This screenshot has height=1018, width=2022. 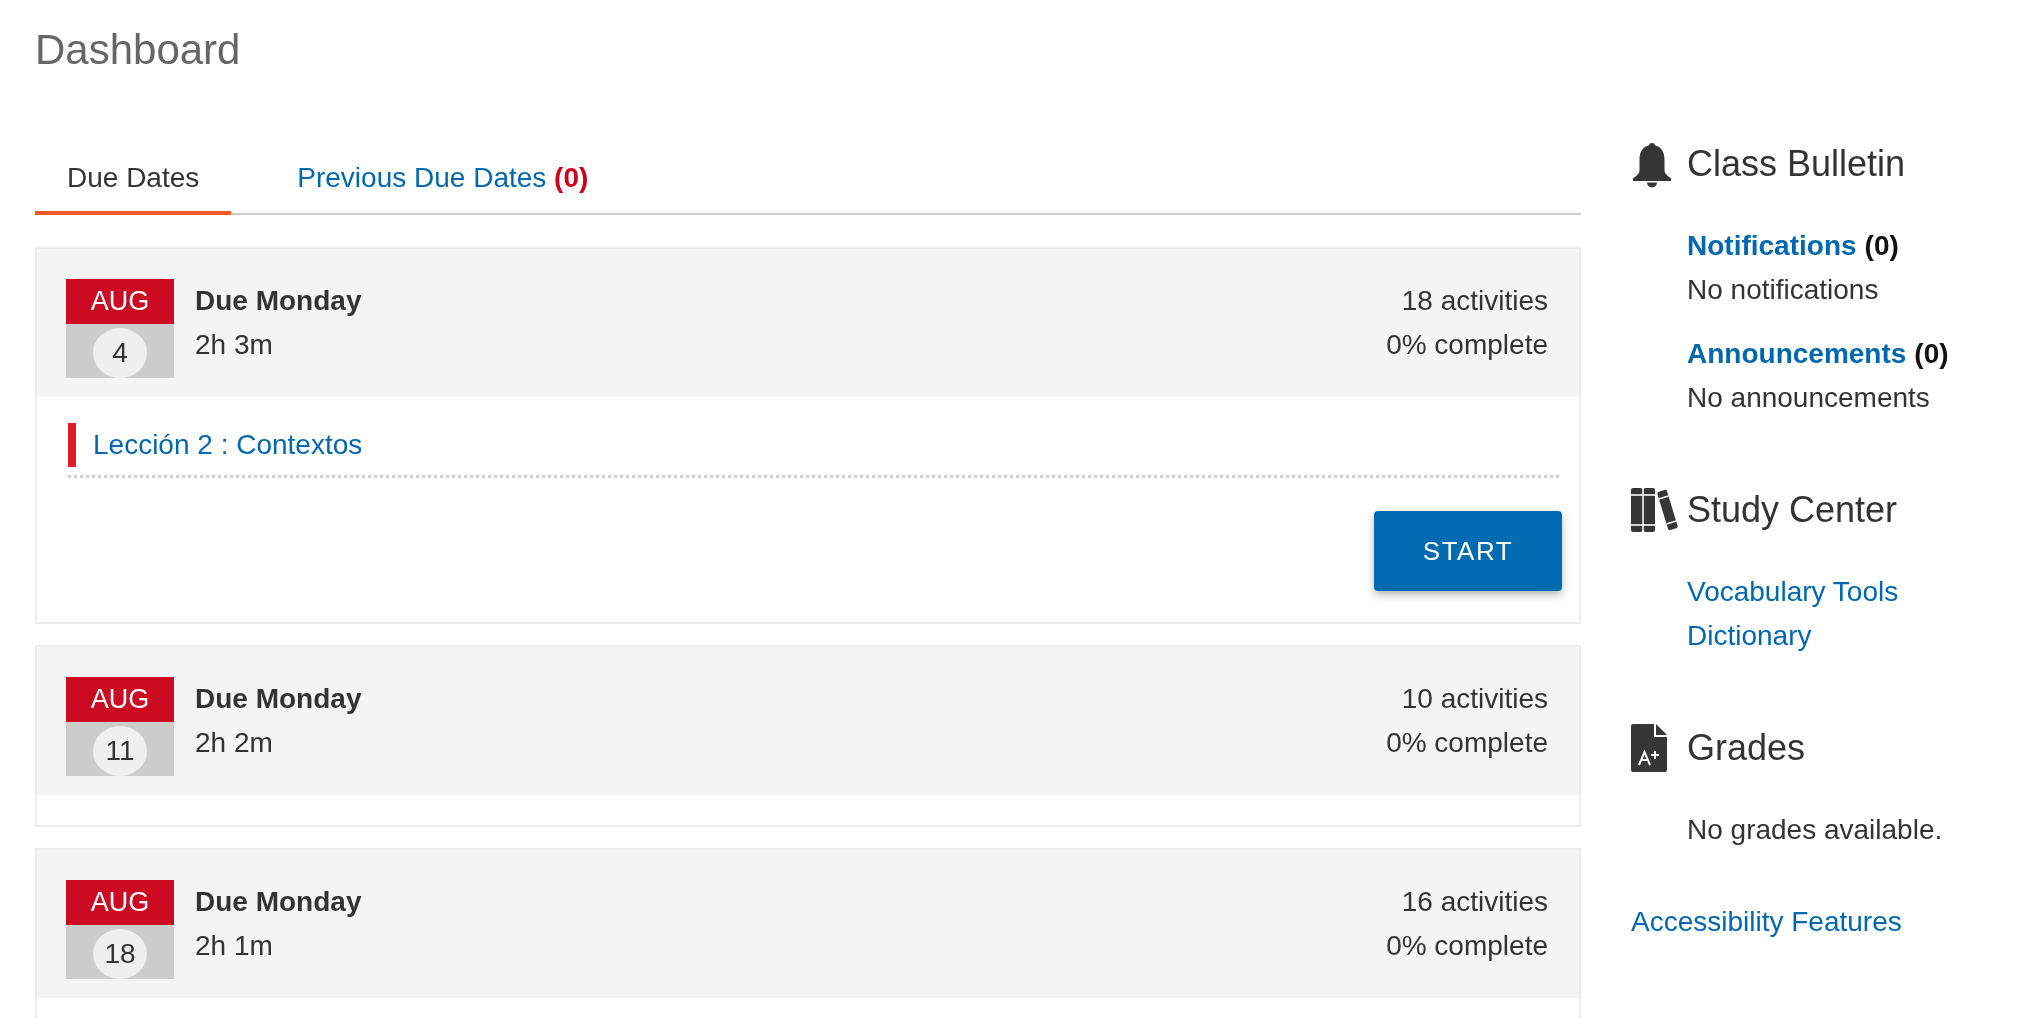 I want to click on section-heading: Grades, so click(x=1746, y=748).